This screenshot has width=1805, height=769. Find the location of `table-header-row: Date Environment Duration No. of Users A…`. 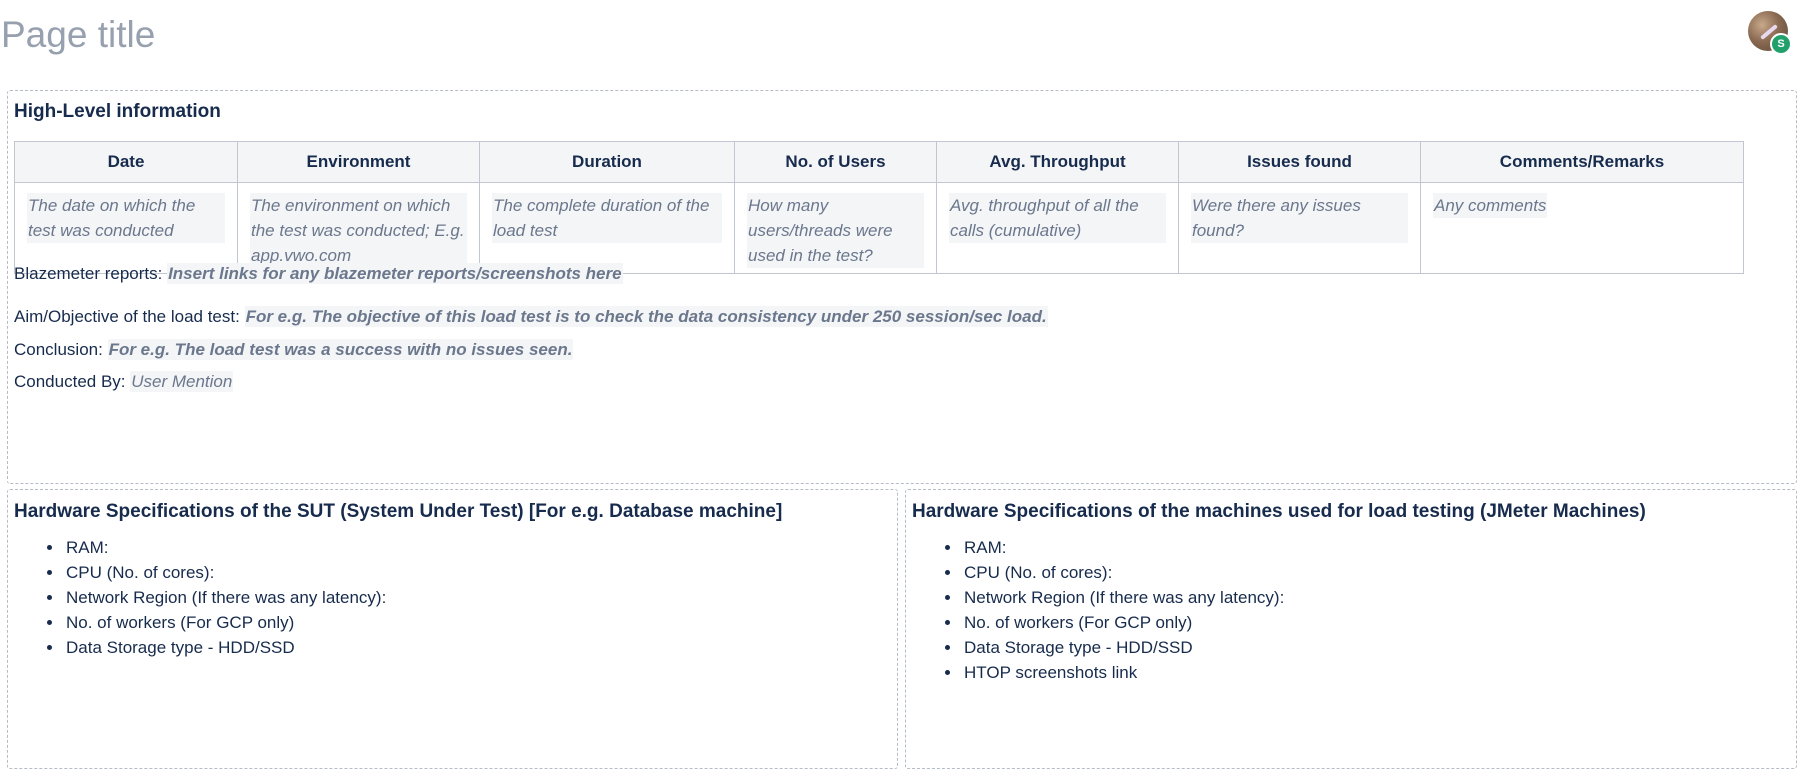

table-header-row: Date Environment Duration No. of Users A… is located at coordinates (879, 162).